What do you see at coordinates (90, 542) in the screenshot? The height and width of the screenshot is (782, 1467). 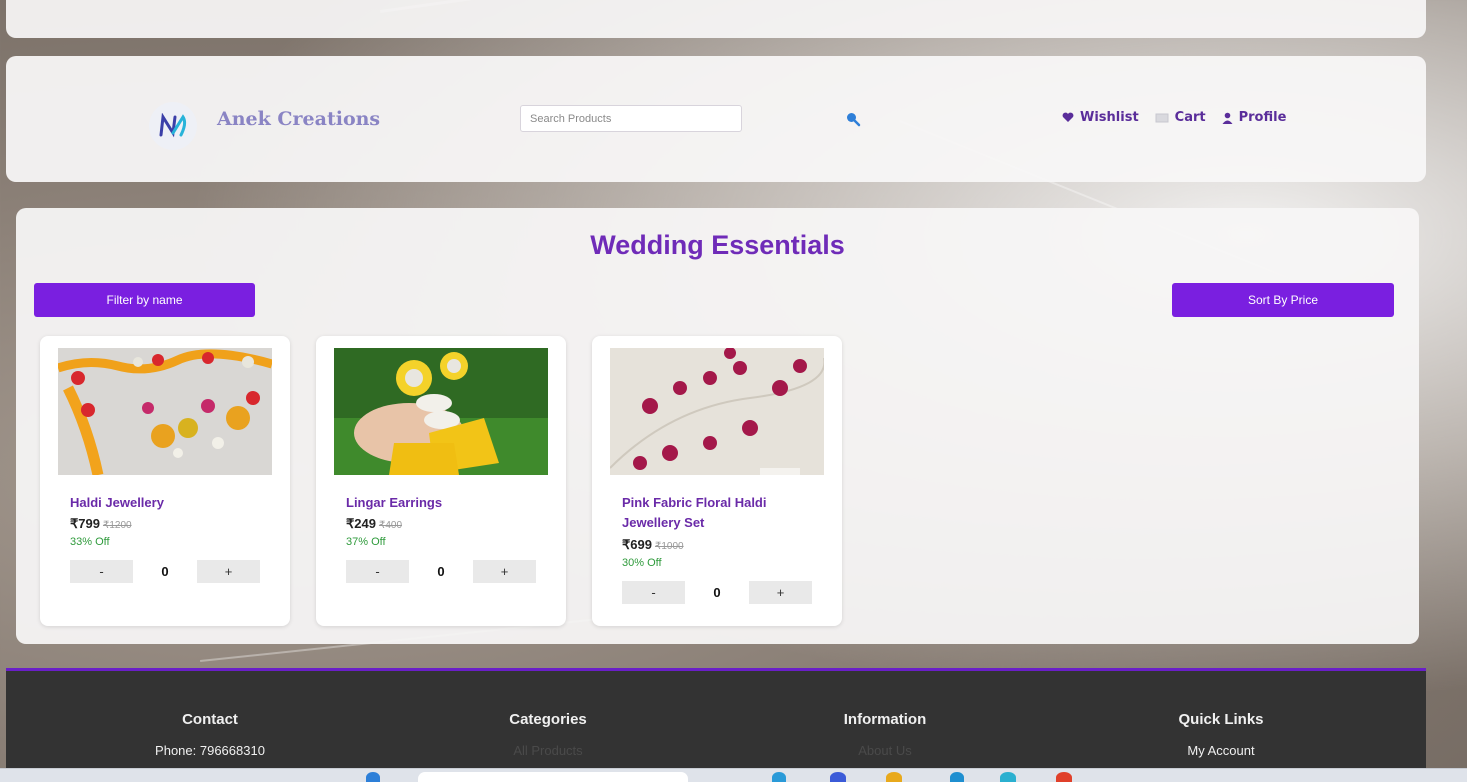 I see `discount-label: 33% Off` at bounding box center [90, 542].